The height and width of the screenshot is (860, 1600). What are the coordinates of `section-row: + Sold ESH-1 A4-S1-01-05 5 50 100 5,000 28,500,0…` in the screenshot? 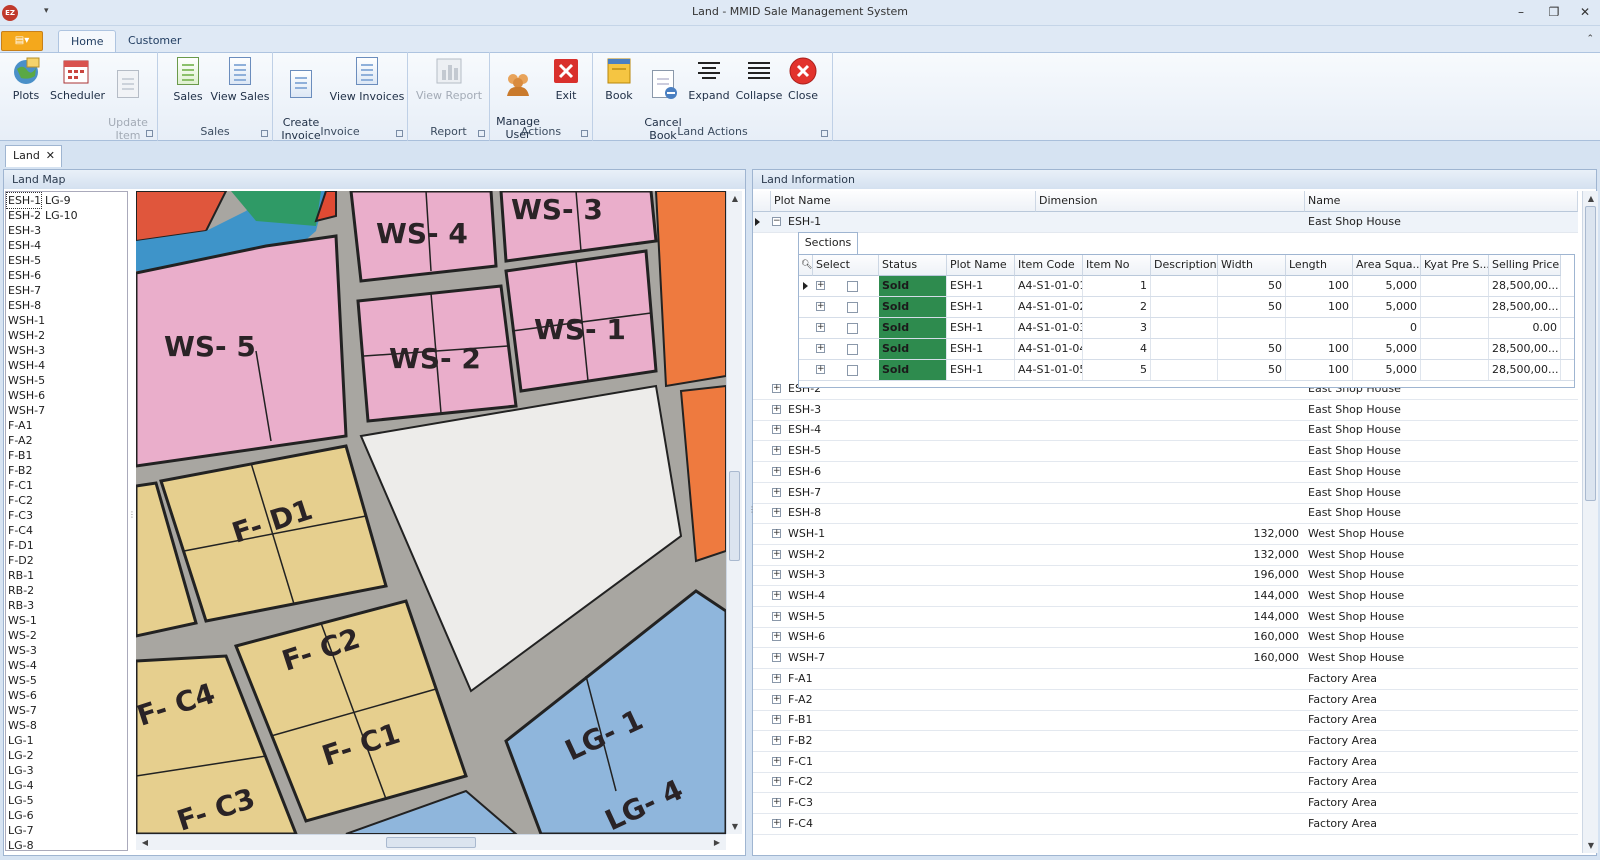 It's located at (1186, 370).